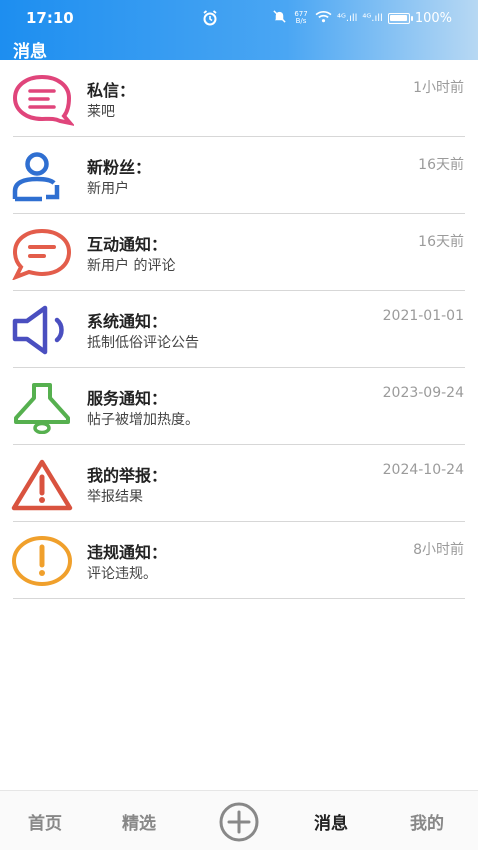  I want to click on tab-home: 首页, so click(45, 821).